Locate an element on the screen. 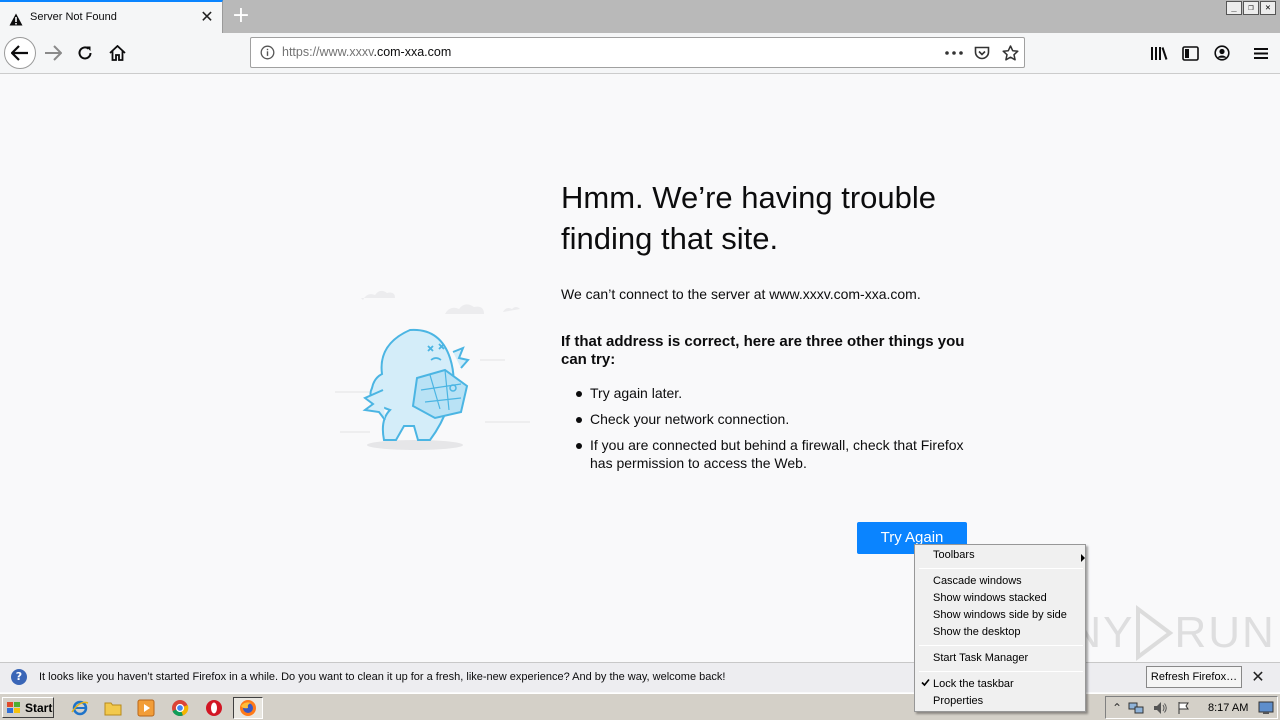 This screenshot has width=1280, height=720. nav-toolbar: https://www.xxxv.com-xxa.com is located at coordinates (640, 53).